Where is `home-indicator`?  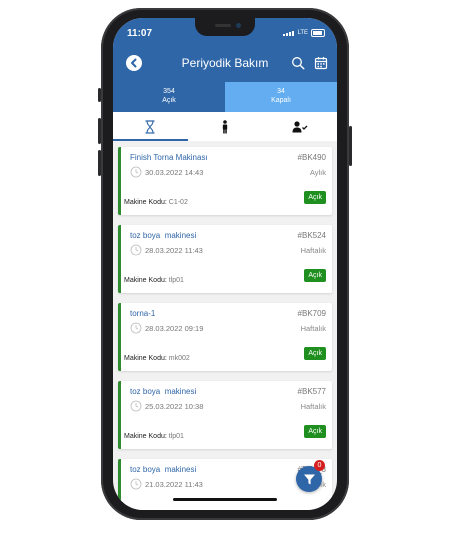 home-indicator is located at coordinates (225, 499).